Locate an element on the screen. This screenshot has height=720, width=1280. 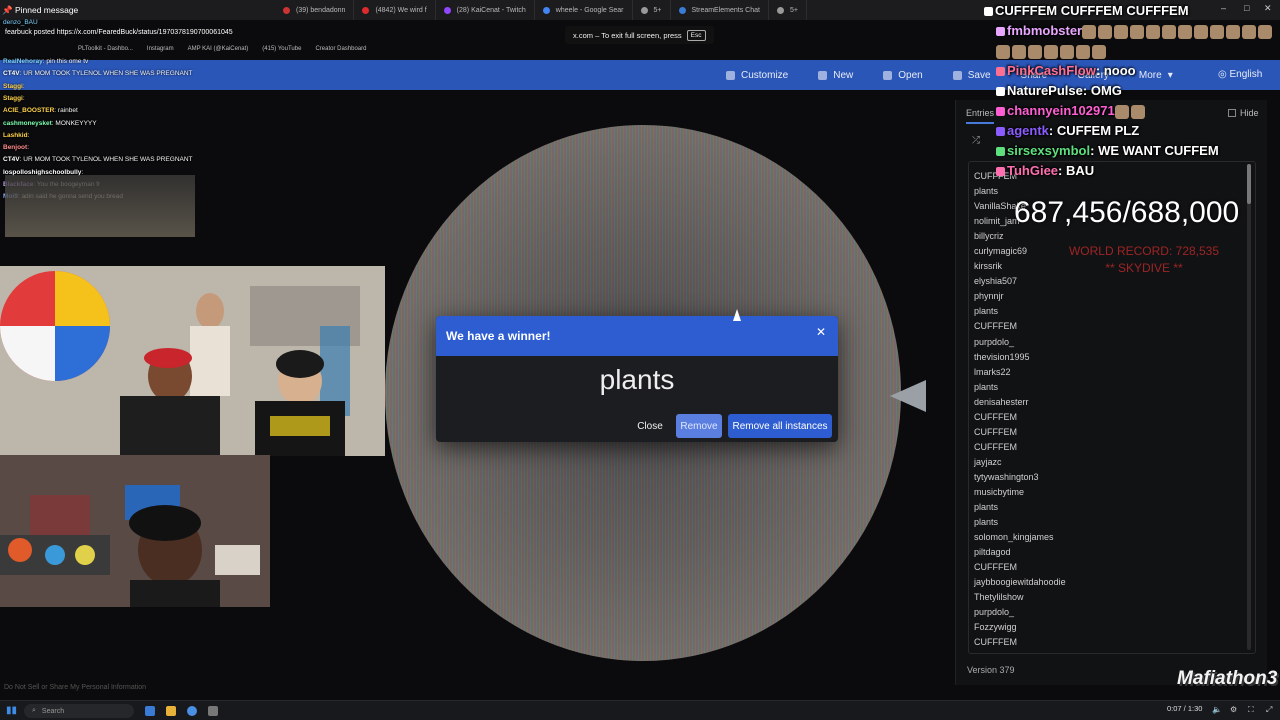
hide-toggle: Hide is located at coordinates (1243, 113).